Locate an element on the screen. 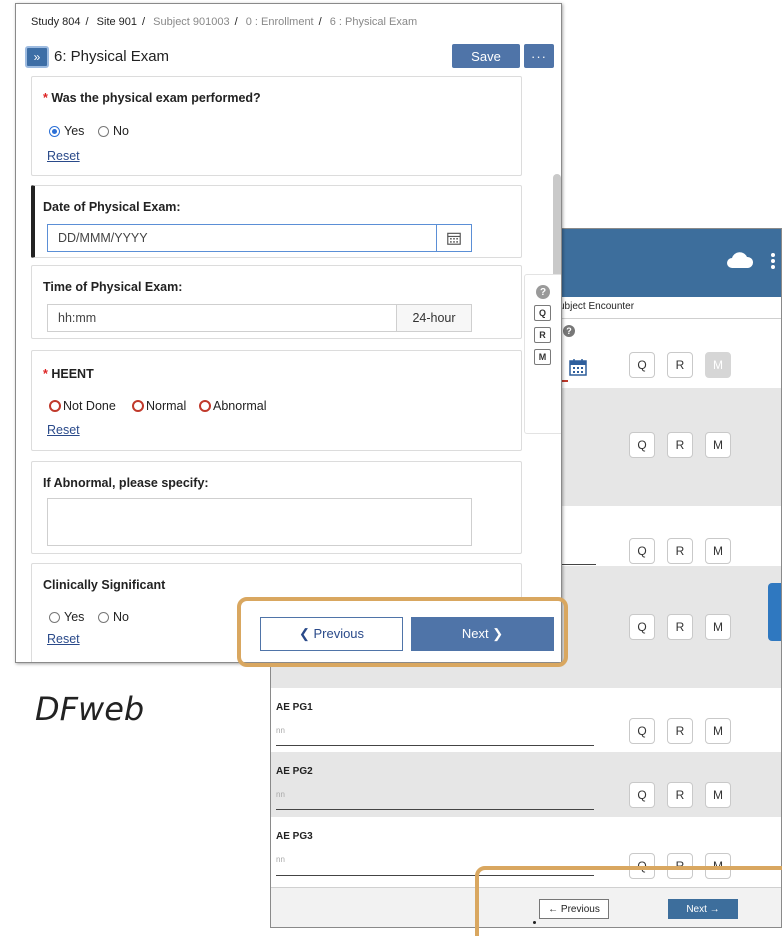  question-label: * Was the physical exam performed? is located at coordinates (152, 98).